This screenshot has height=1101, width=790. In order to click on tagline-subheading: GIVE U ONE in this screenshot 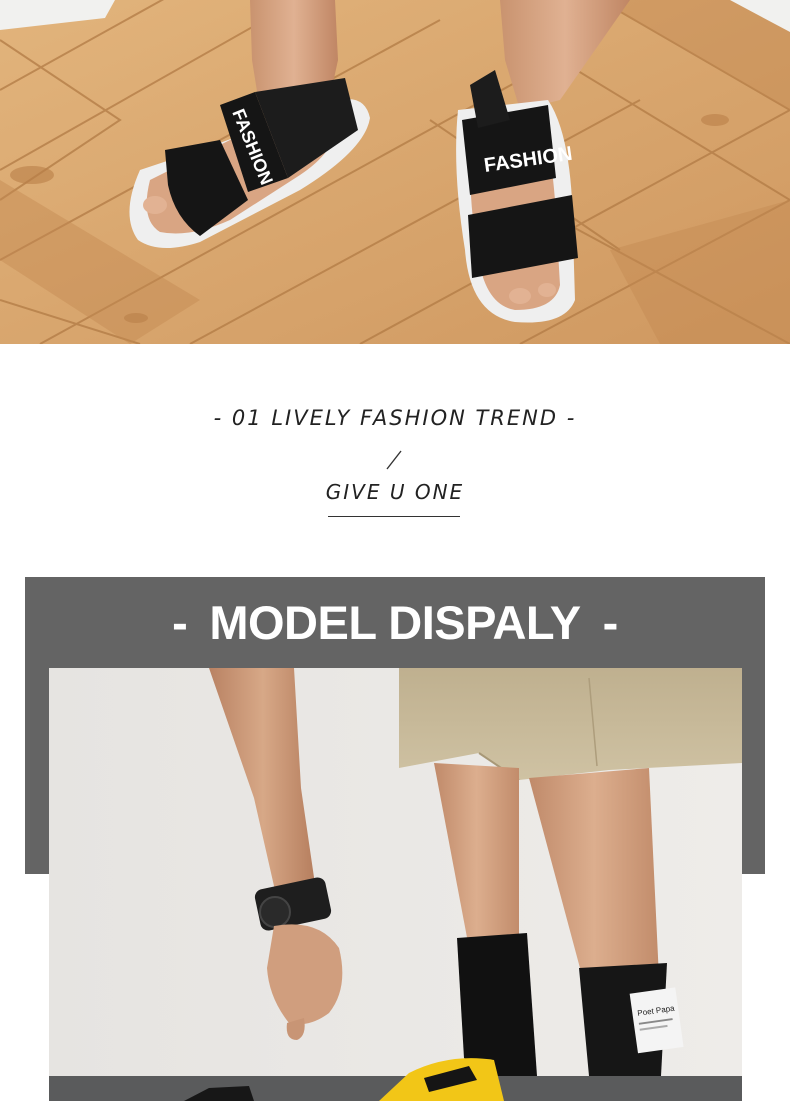, I will do `click(395, 492)`.